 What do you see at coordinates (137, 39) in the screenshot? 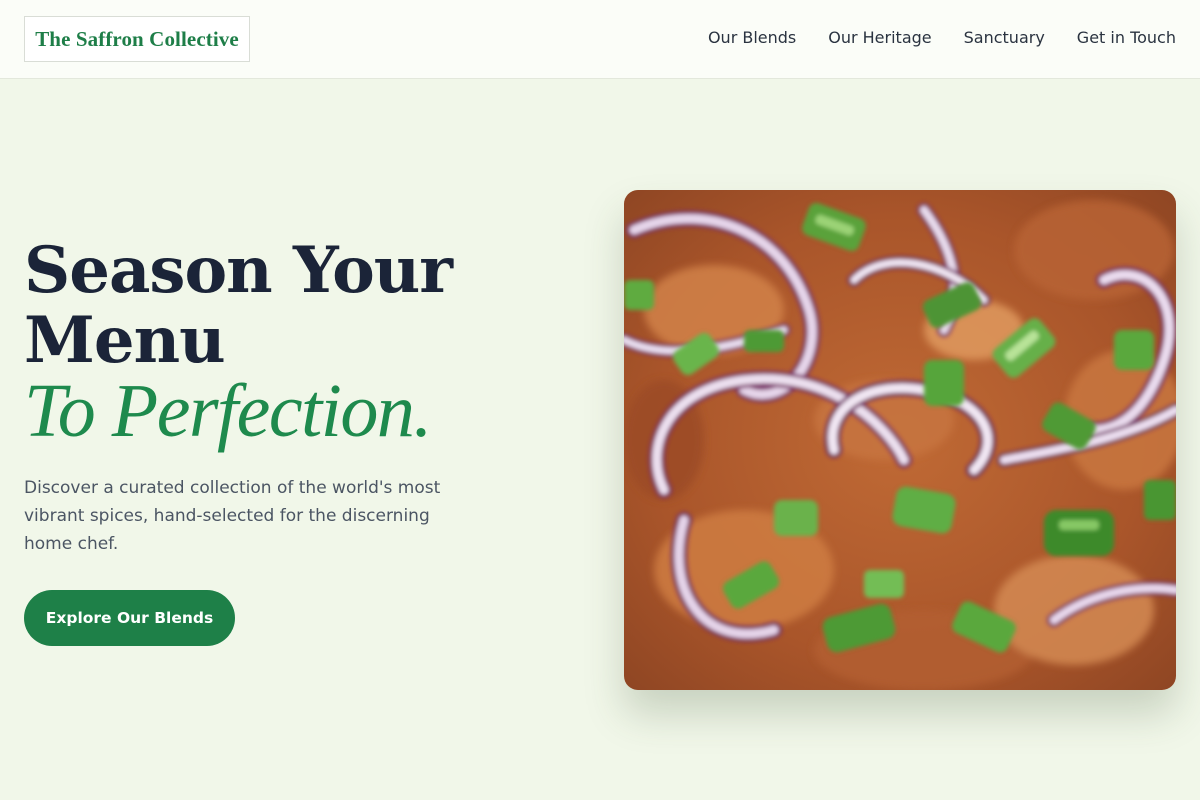
I see `brand-logo: The Saffron Collective` at bounding box center [137, 39].